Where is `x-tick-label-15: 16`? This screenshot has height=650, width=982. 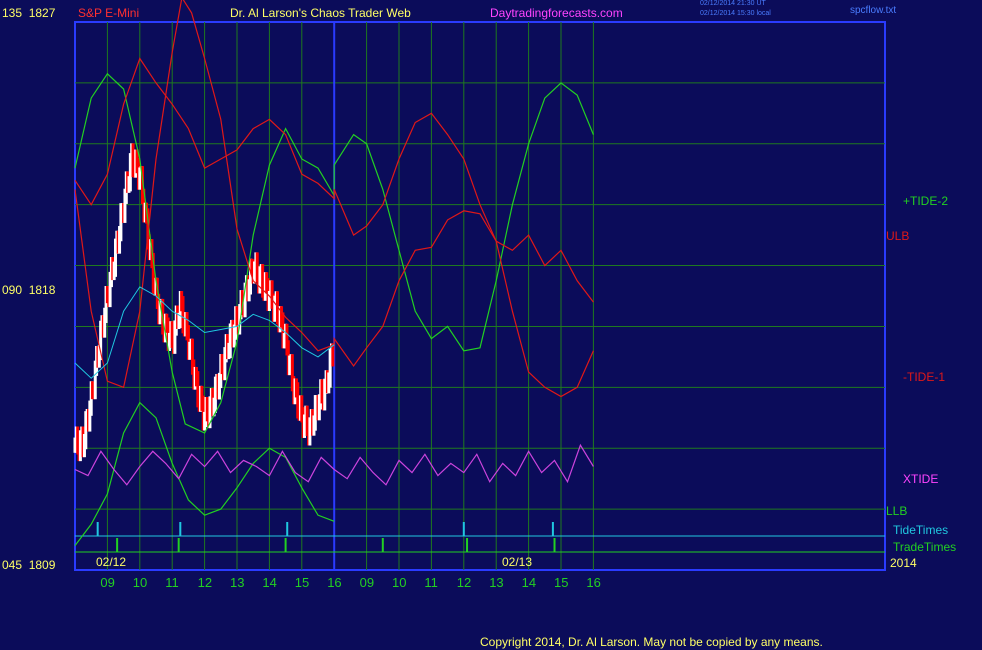 x-tick-label-15: 16 is located at coordinates (593, 582).